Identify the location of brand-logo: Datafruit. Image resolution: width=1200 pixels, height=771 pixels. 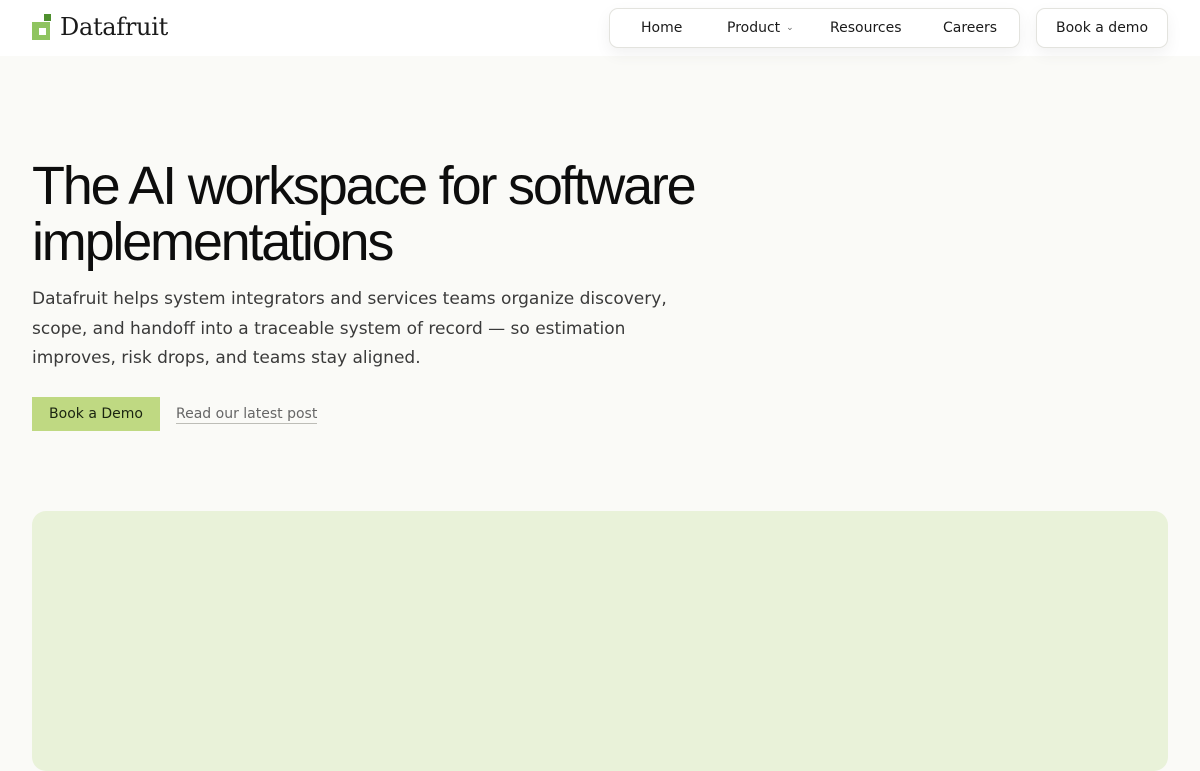
(100, 27).